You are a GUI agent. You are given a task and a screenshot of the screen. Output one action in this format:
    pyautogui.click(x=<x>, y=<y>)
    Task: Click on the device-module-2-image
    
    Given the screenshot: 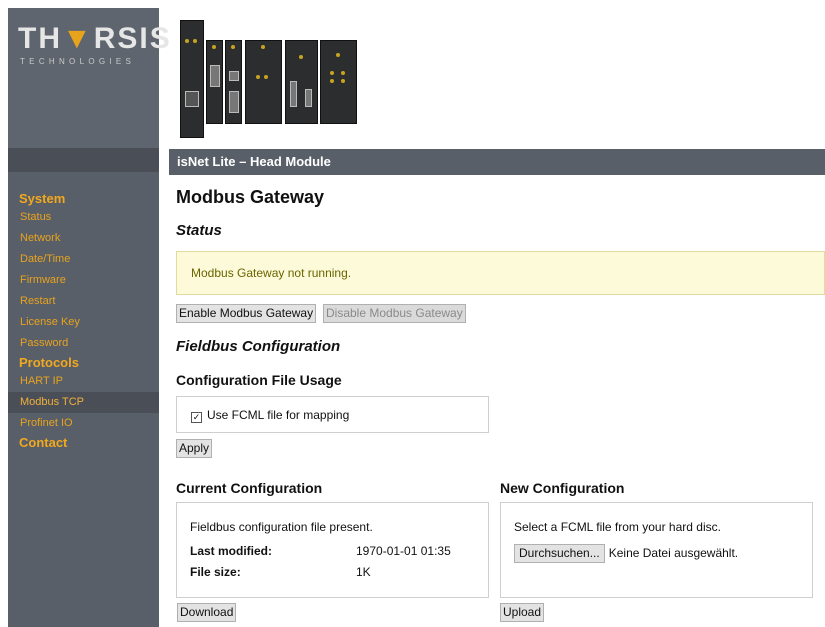 What is the action you would take?
    pyautogui.click(x=214, y=82)
    